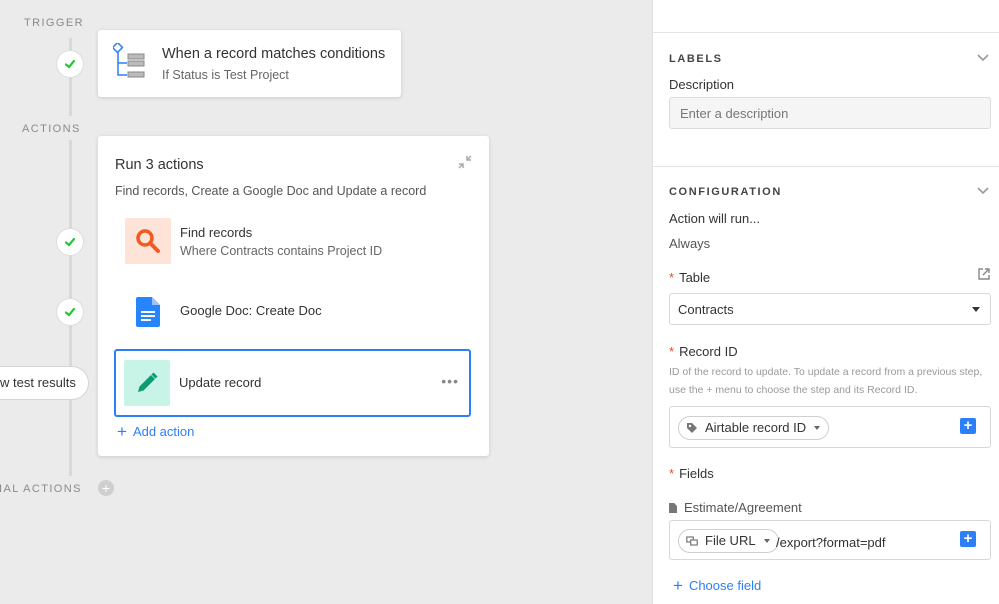 The height and width of the screenshot is (604, 999). What do you see at coordinates (690, 243) in the screenshot?
I see `action-will-run-value: Always` at bounding box center [690, 243].